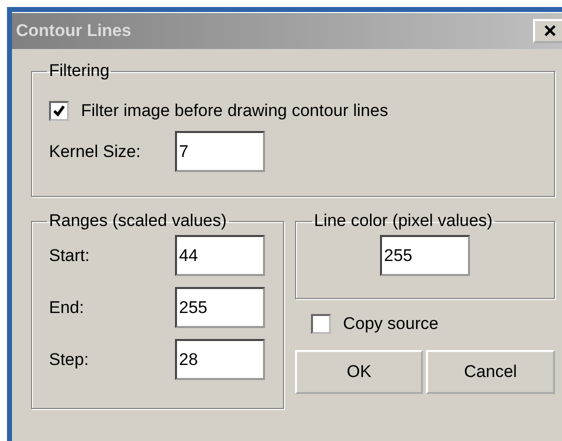 The width and height of the screenshot is (562, 441). Describe the element at coordinates (220, 151) in the screenshot. I see `kernel-size-field: 7` at that location.